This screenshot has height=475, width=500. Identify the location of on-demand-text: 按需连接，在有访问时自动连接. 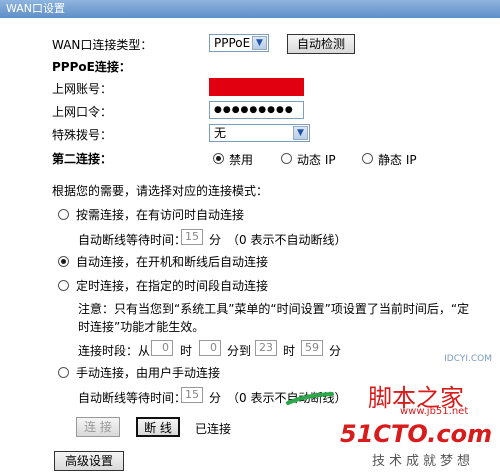
(160, 215).